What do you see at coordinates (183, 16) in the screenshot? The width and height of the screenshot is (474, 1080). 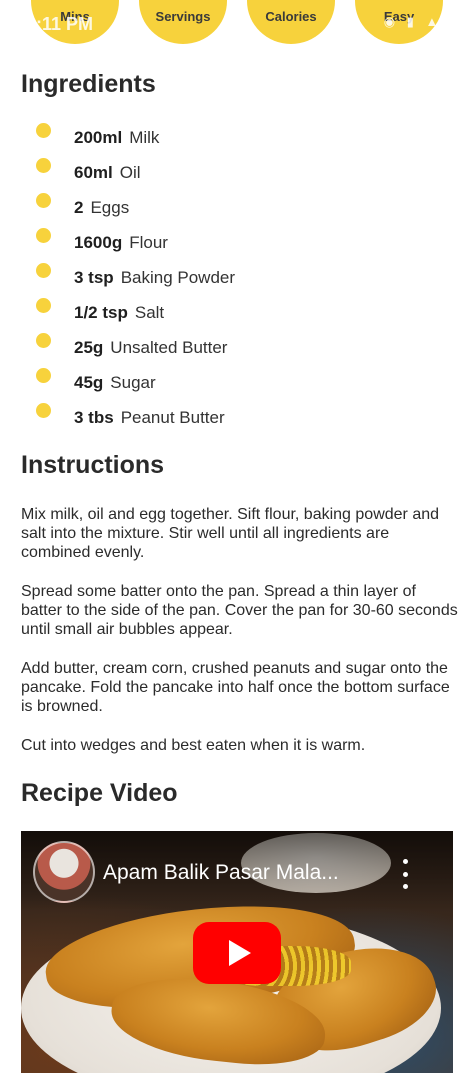 I see `stat-servings-label: Servings` at bounding box center [183, 16].